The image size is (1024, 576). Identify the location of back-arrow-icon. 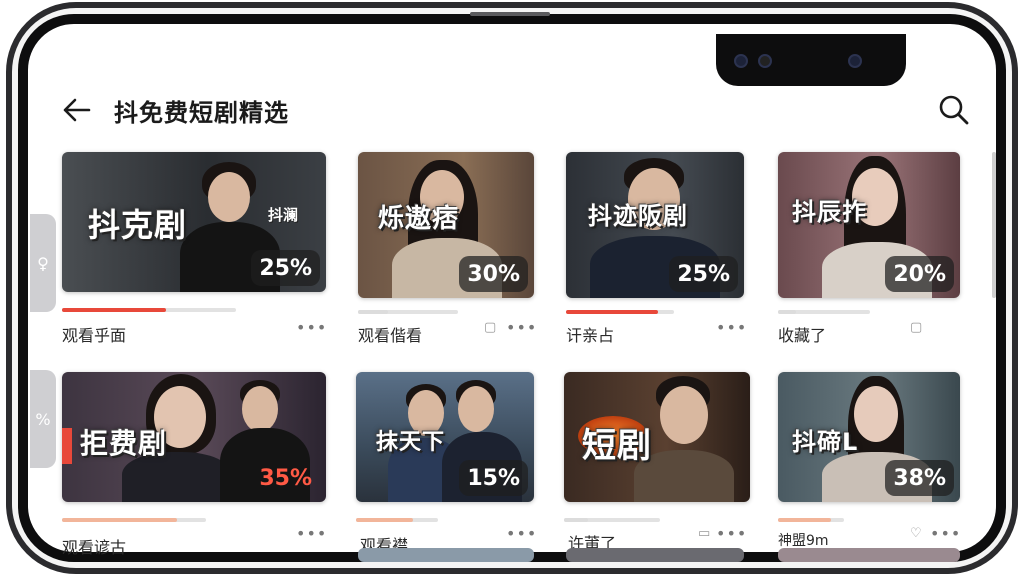
(77, 110).